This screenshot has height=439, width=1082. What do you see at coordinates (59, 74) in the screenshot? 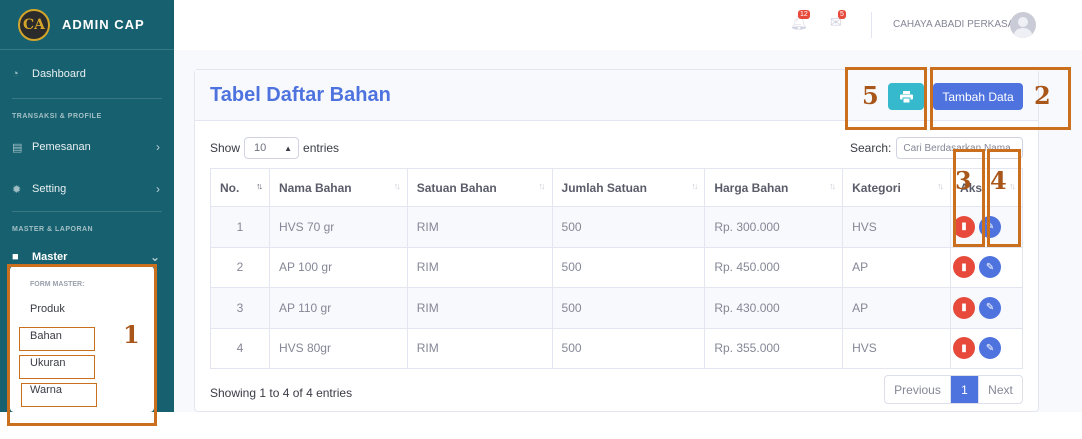
I see `sidebar-item-label: Dashboard` at bounding box center [59, 74].